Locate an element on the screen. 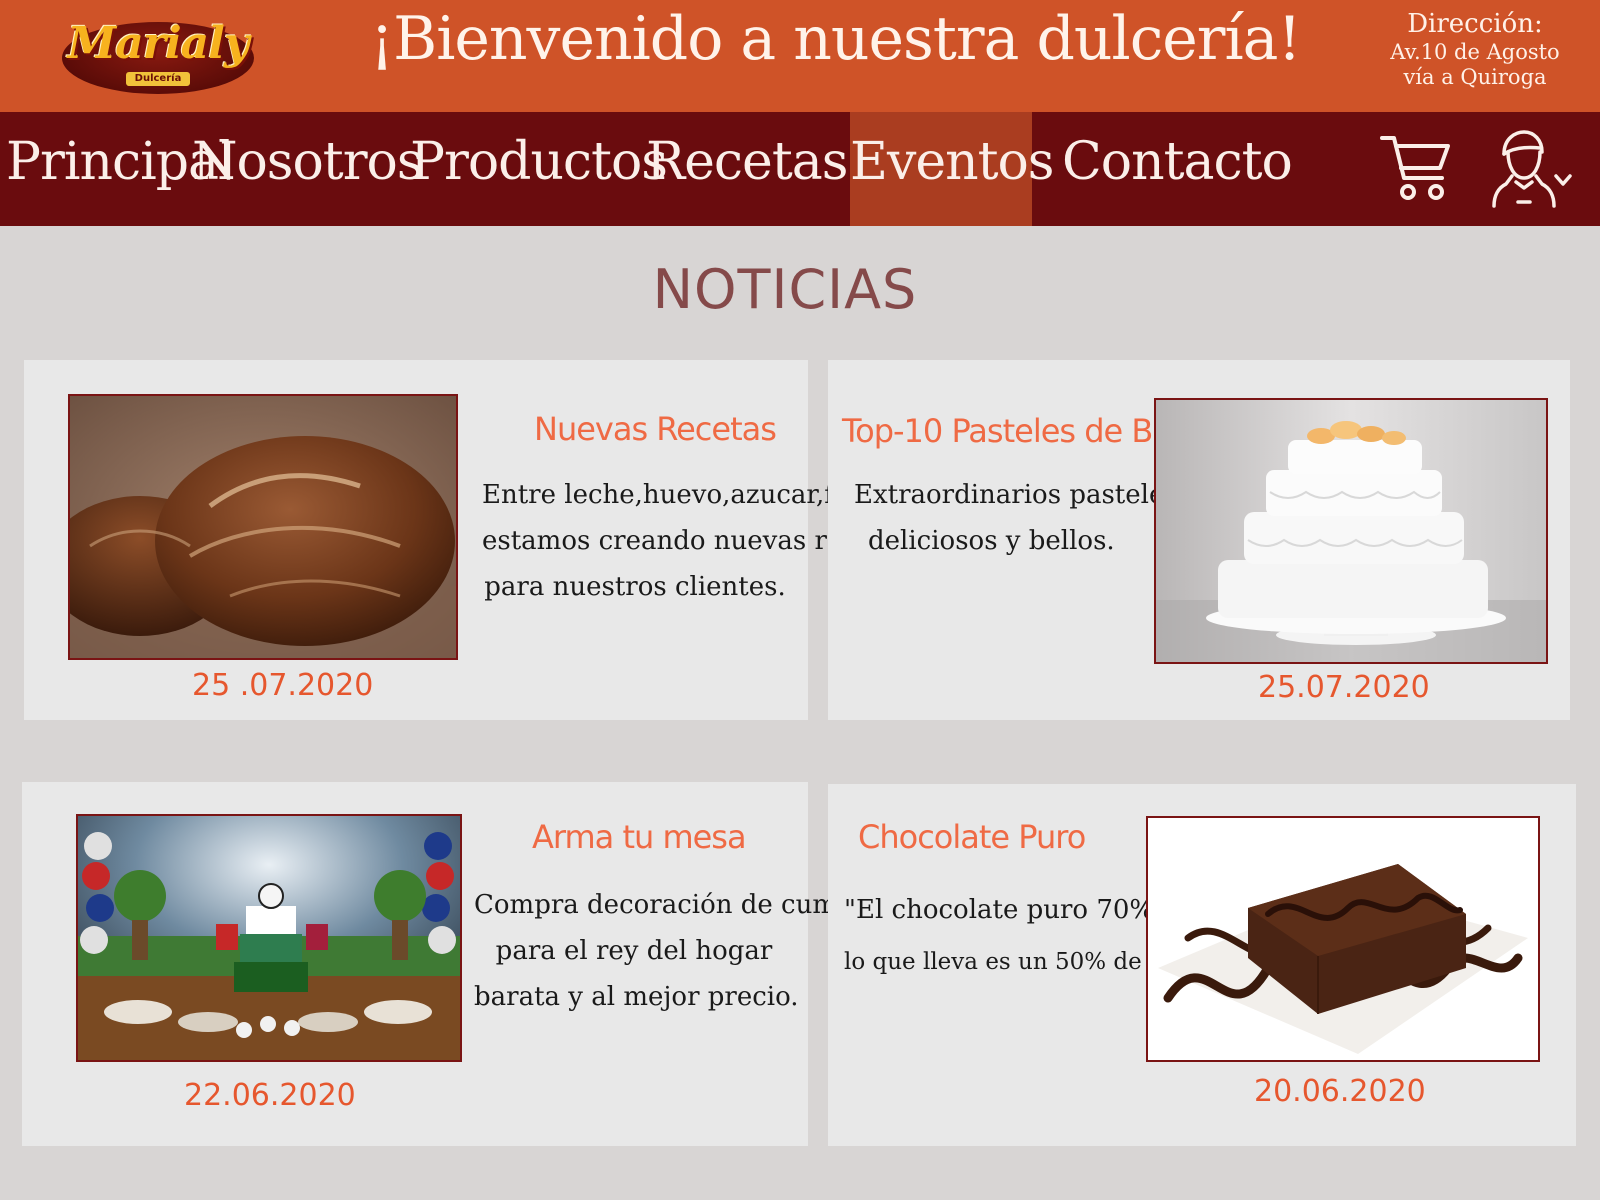 The width and height of the screenshot is (1600, 1200). news-body-line: "El chocolate puro 70% is located at coordinates (999, 910).